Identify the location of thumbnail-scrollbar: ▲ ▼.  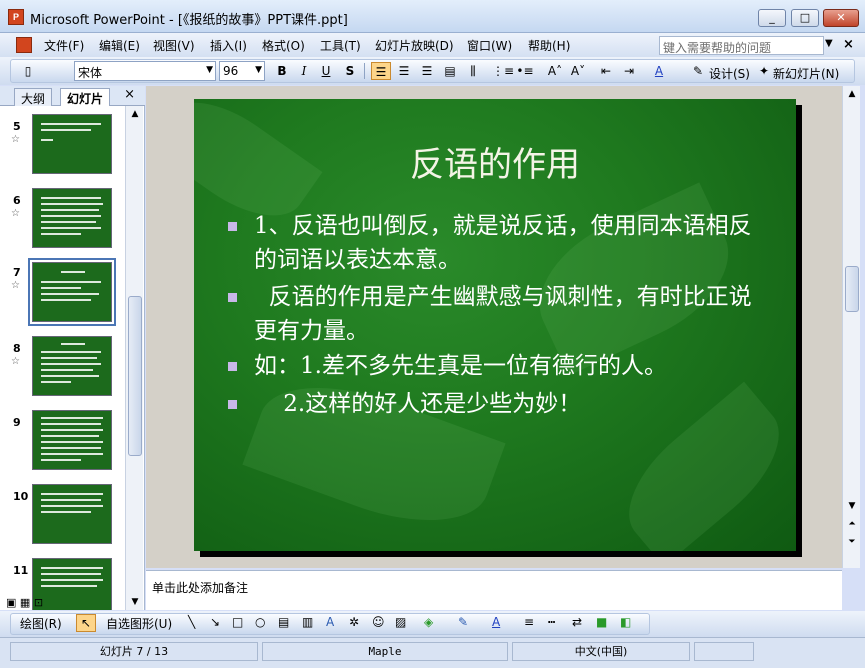
(134, 358).